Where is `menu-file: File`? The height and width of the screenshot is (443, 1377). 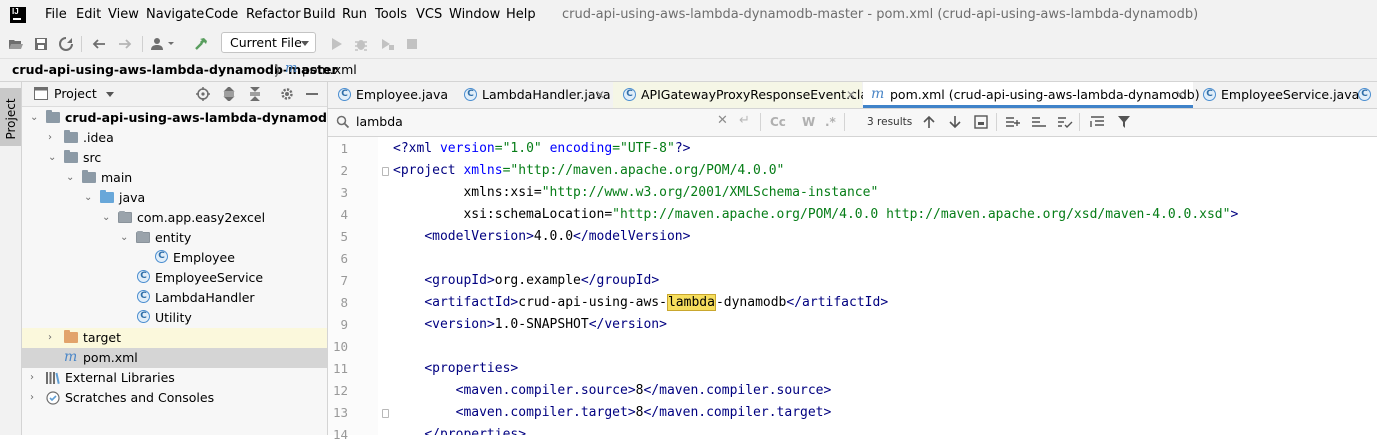
menu-file: File is located at coordinates (56, 15).